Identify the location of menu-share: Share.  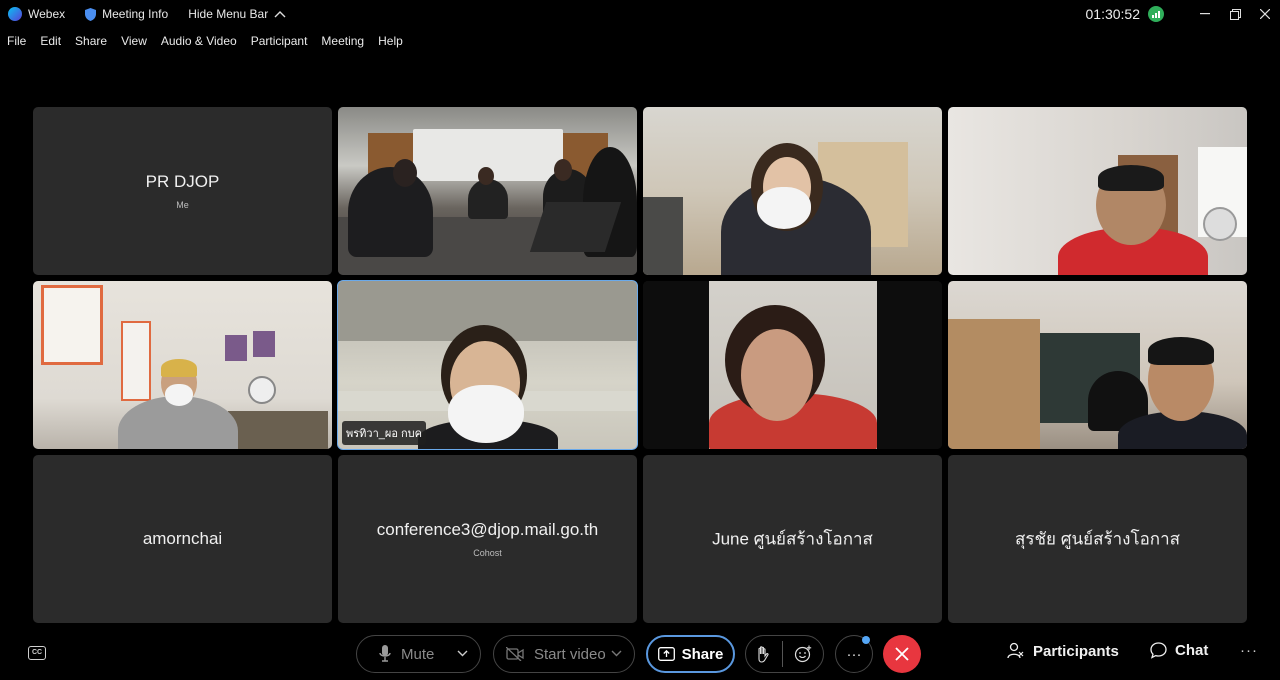
(91, 41).